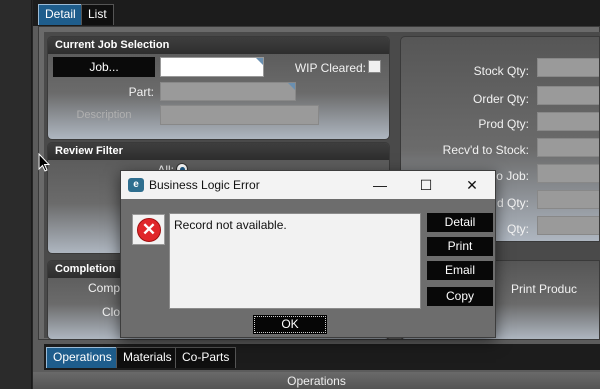 The image size is (600, 389). Describe the element at coordinates (295, 261) in the screenshot. I see `error-message: Record not available.` at that location.